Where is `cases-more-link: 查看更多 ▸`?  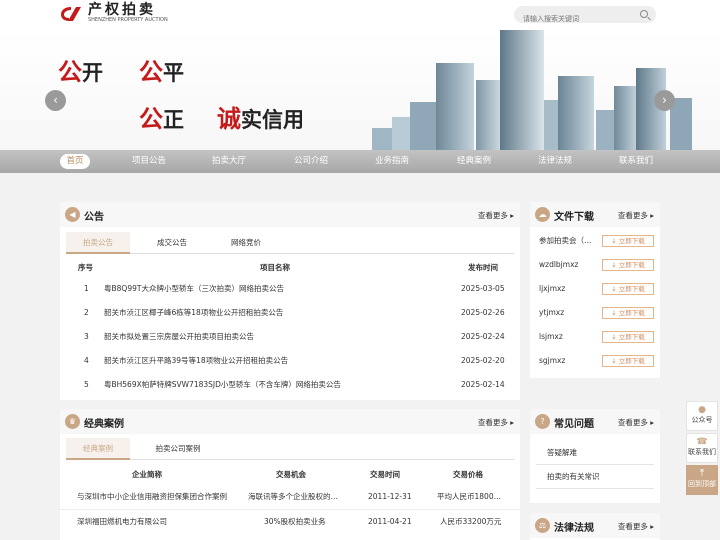
cases-more-link: 查看更多 ▸ is located at coordinates (496, 422).